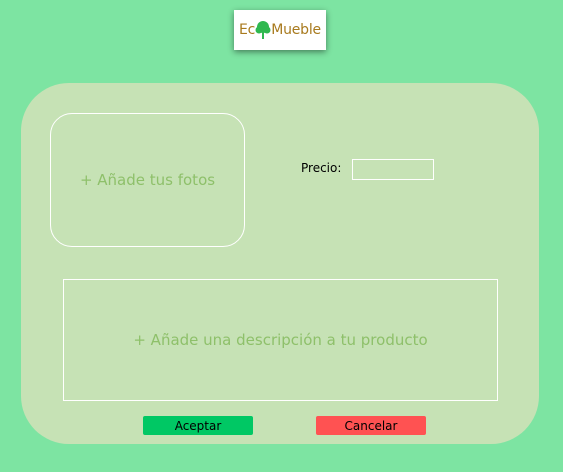  I want to click on ecomueble-logo: Ec Mueble, so click(280, 30).